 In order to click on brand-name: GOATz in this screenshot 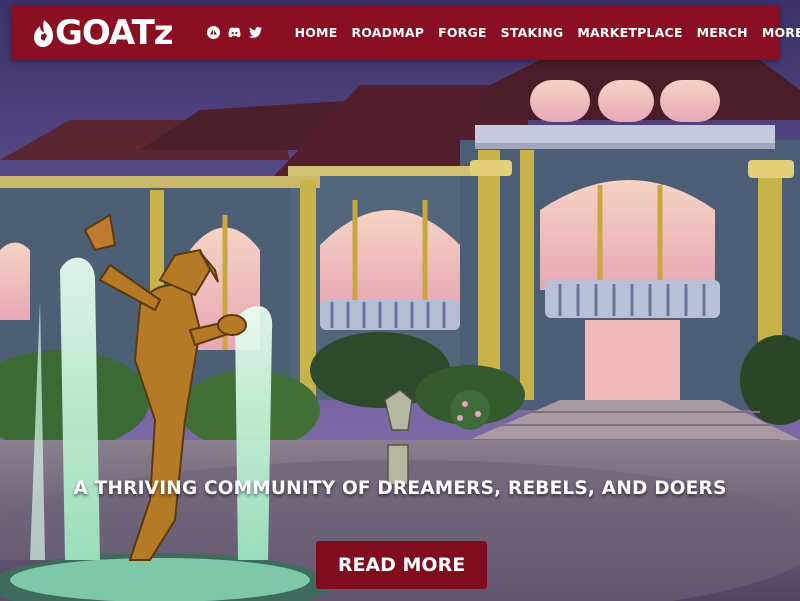, I will do `click(114, 32)`.